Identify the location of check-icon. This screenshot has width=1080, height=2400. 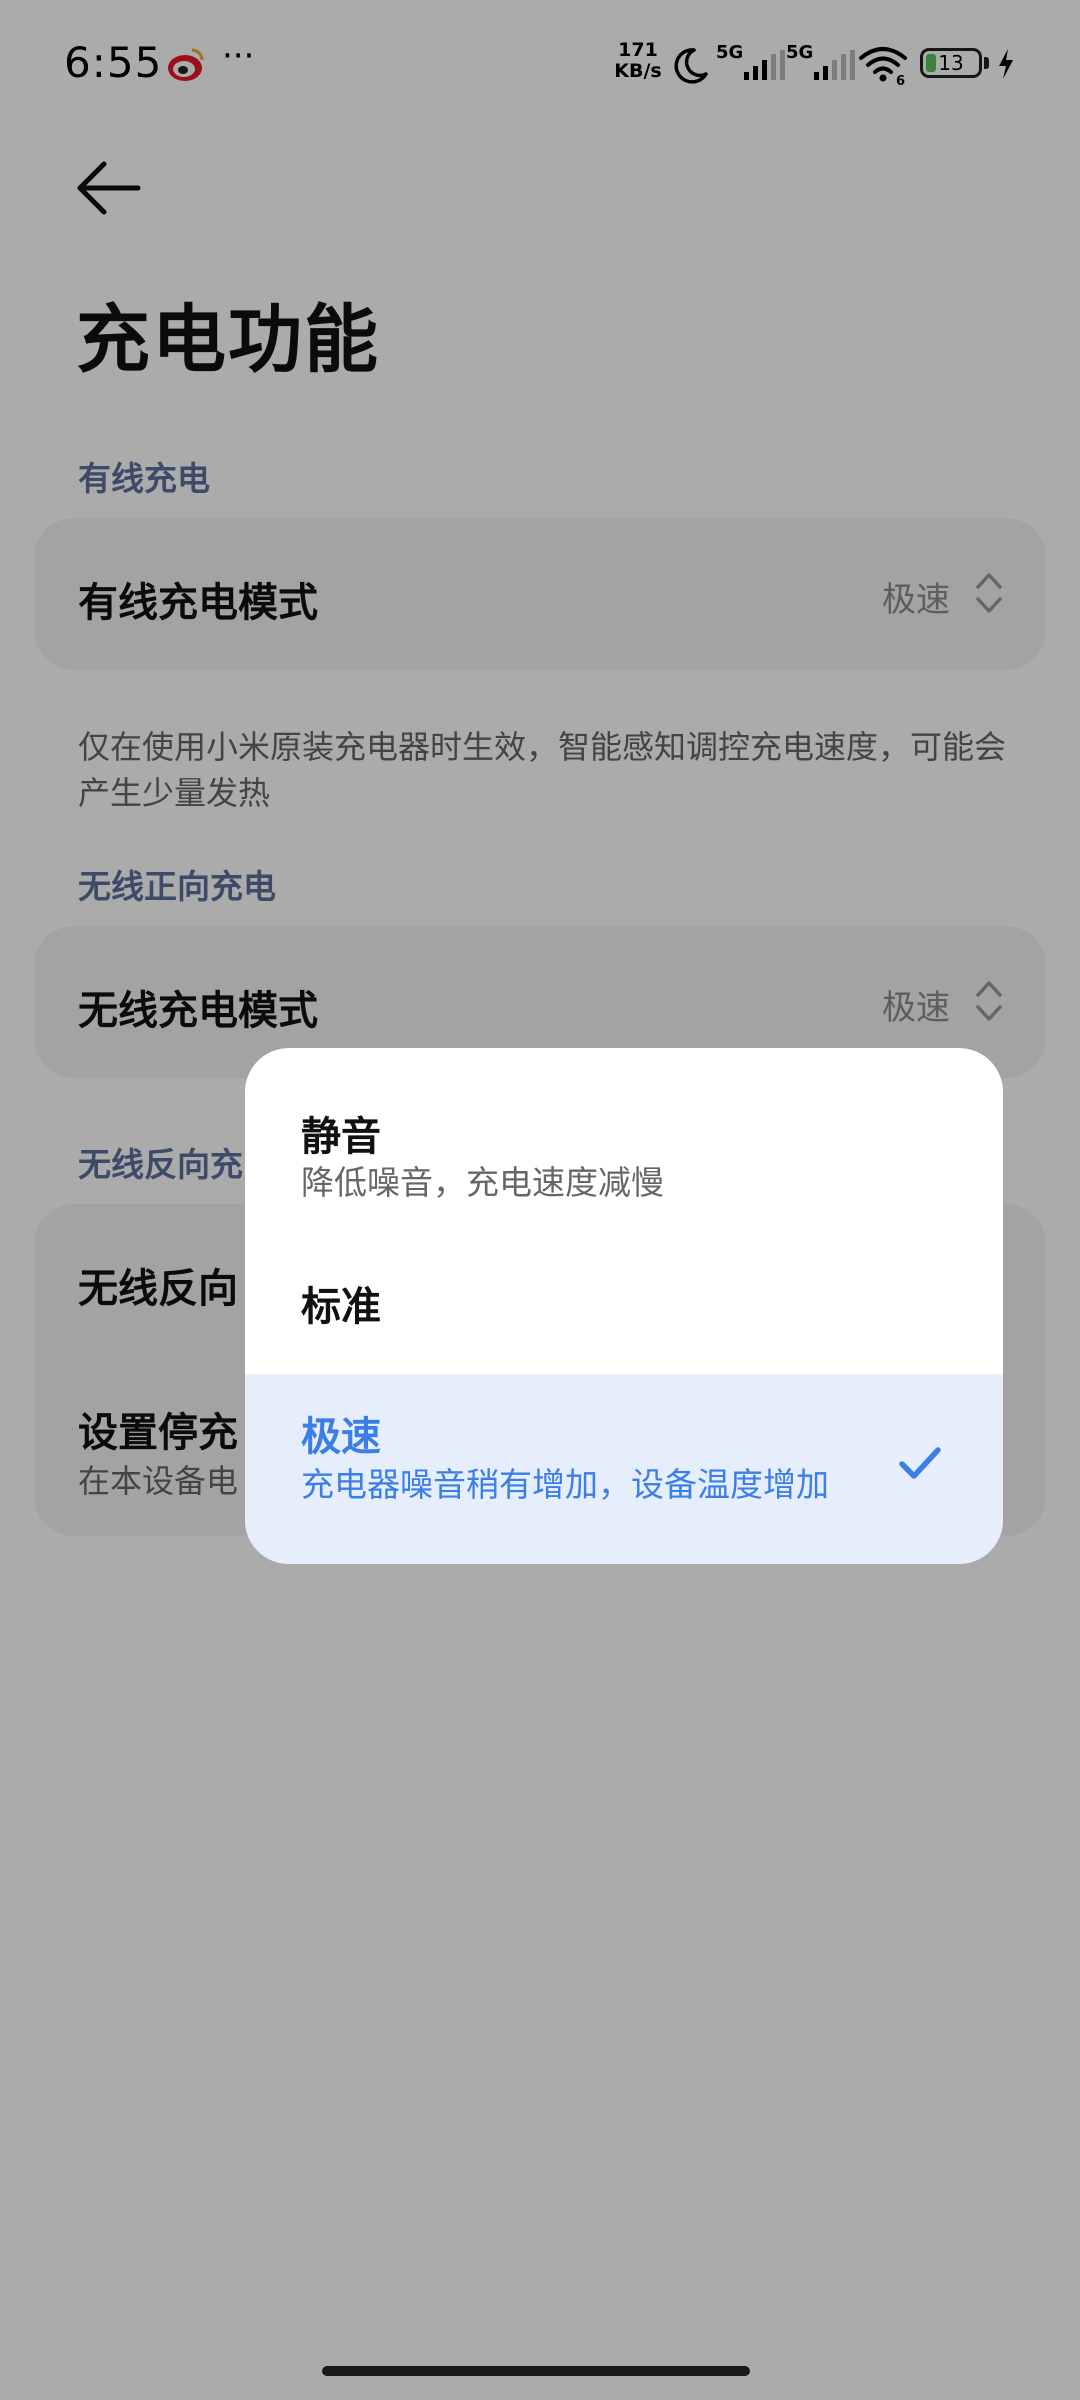
(920, 1463).